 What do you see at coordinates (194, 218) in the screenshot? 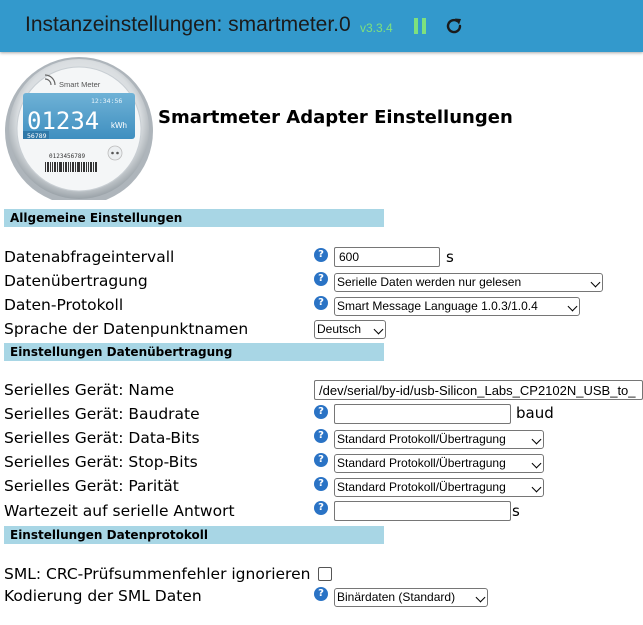
I see `section-general: Allgemeine Einstellungen` at bounding box center [194, 218].